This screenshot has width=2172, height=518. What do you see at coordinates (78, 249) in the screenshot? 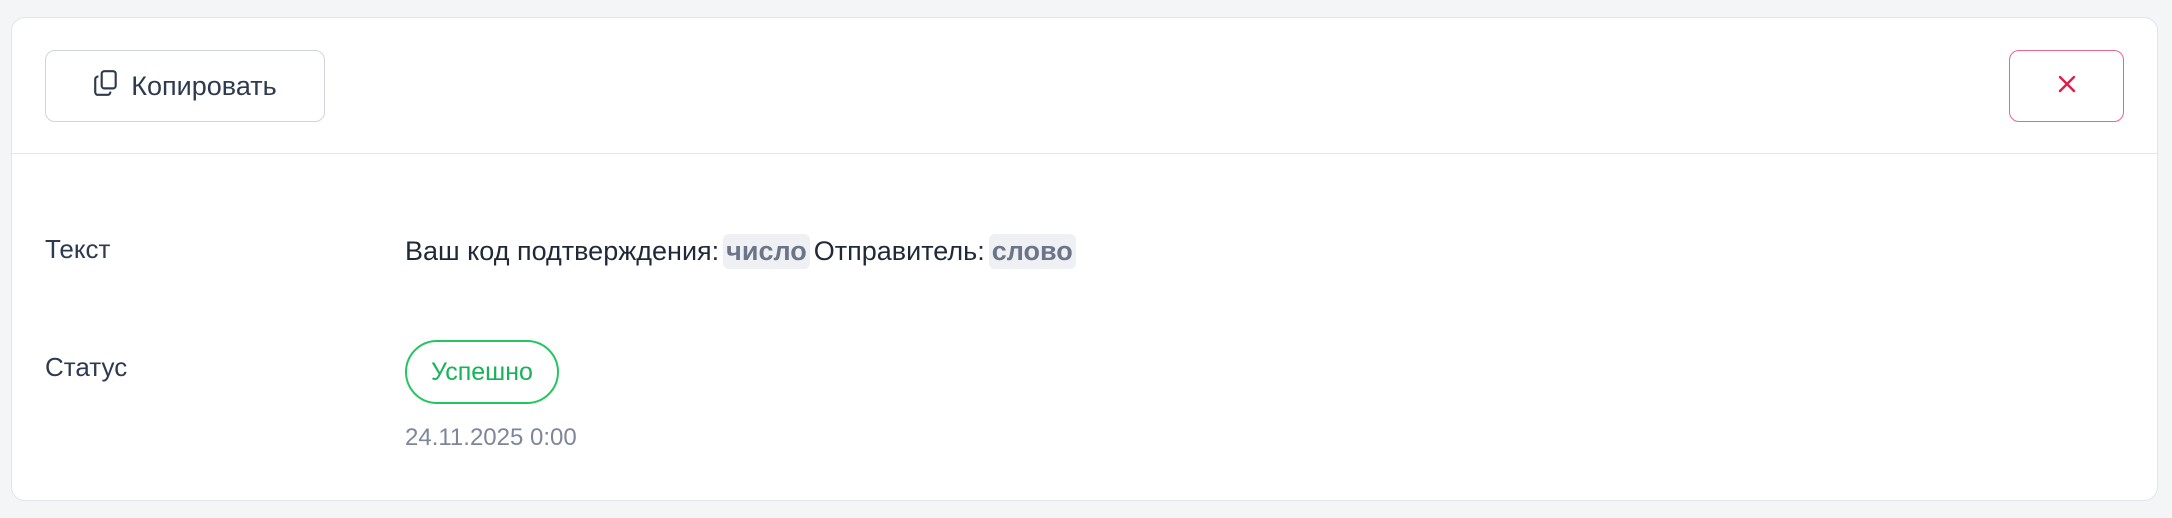
I see `text-label: Текст` at bounding box center [78, 249].